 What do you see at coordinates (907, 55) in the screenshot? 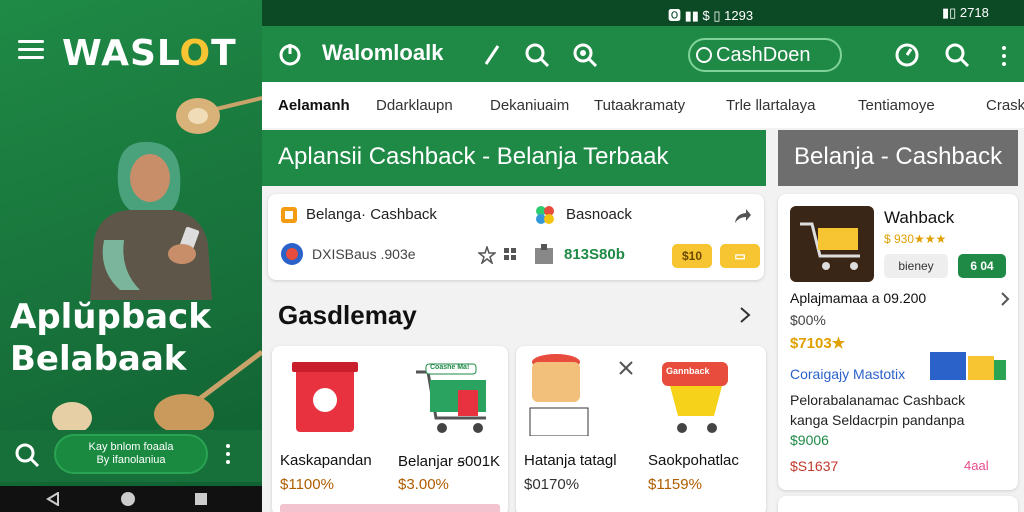
I see `clock-icon` at bounding box center [907, 55].